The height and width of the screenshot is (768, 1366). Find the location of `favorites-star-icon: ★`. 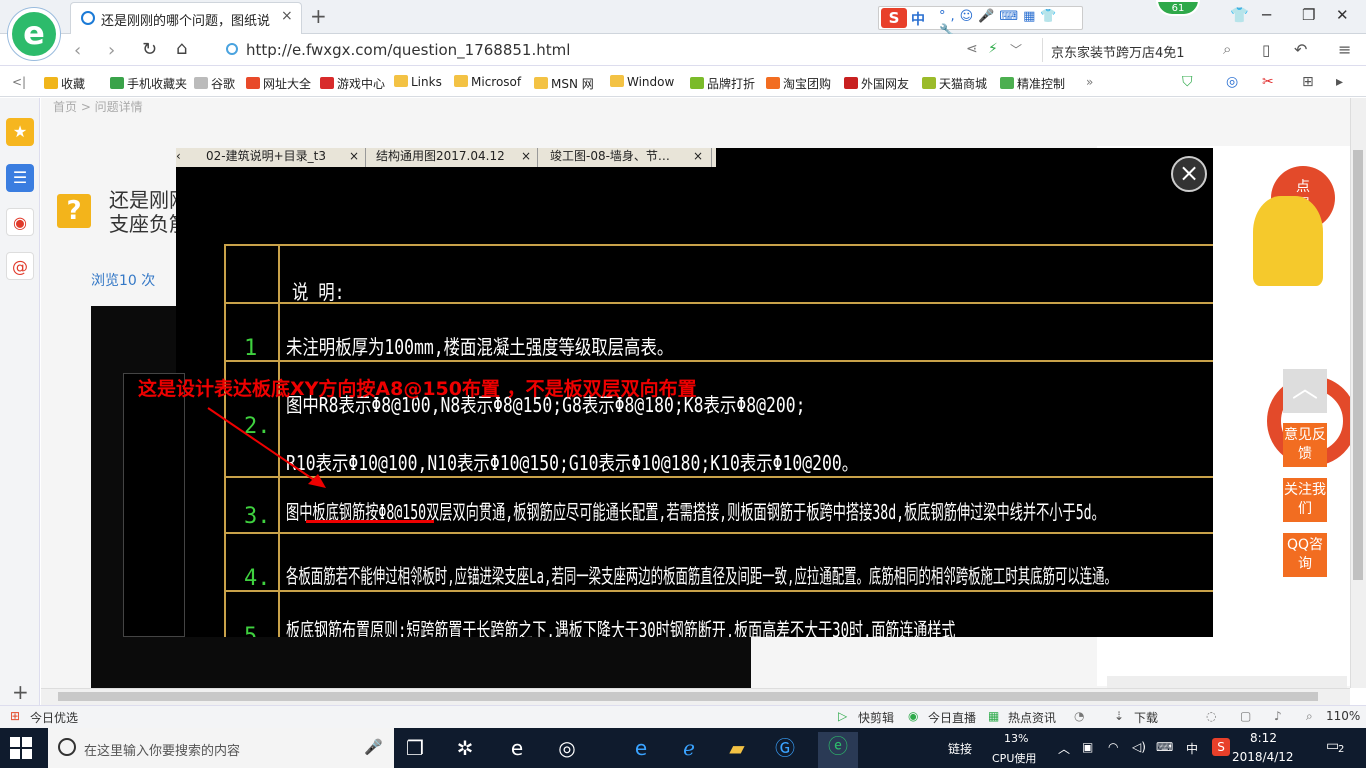

favorites-star-icon: ★ is located at coordinates (20, 132).